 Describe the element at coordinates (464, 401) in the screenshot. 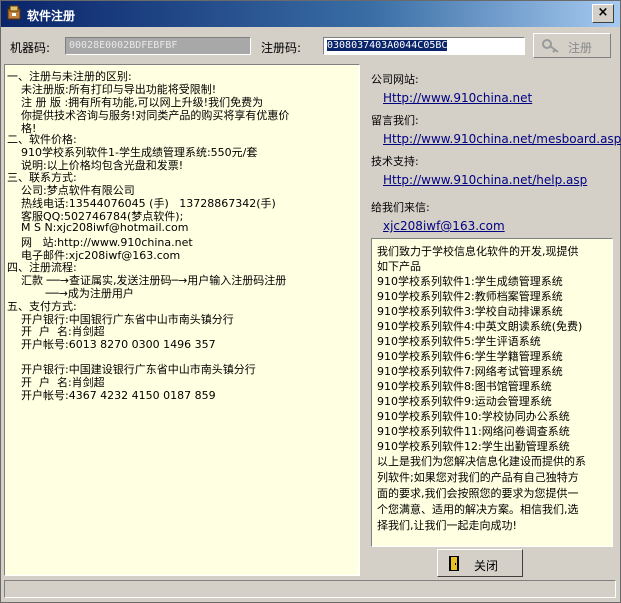

I see `desc-line: 910学校系列软件9:运动会管理系统` at that location.